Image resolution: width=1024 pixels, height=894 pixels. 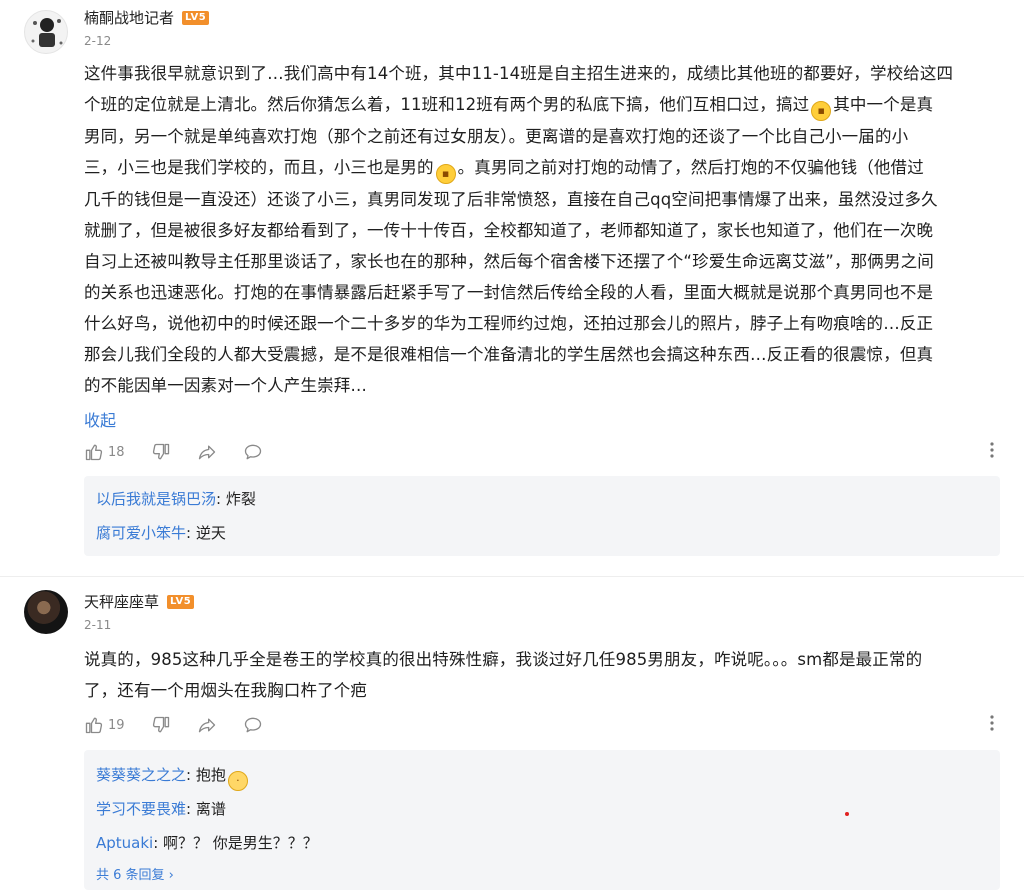 What do you see at coordinates (141, 533) in the screenshot?
I see `reply-username: 腐可爱小笨牛` at bounding box center [141, 533].